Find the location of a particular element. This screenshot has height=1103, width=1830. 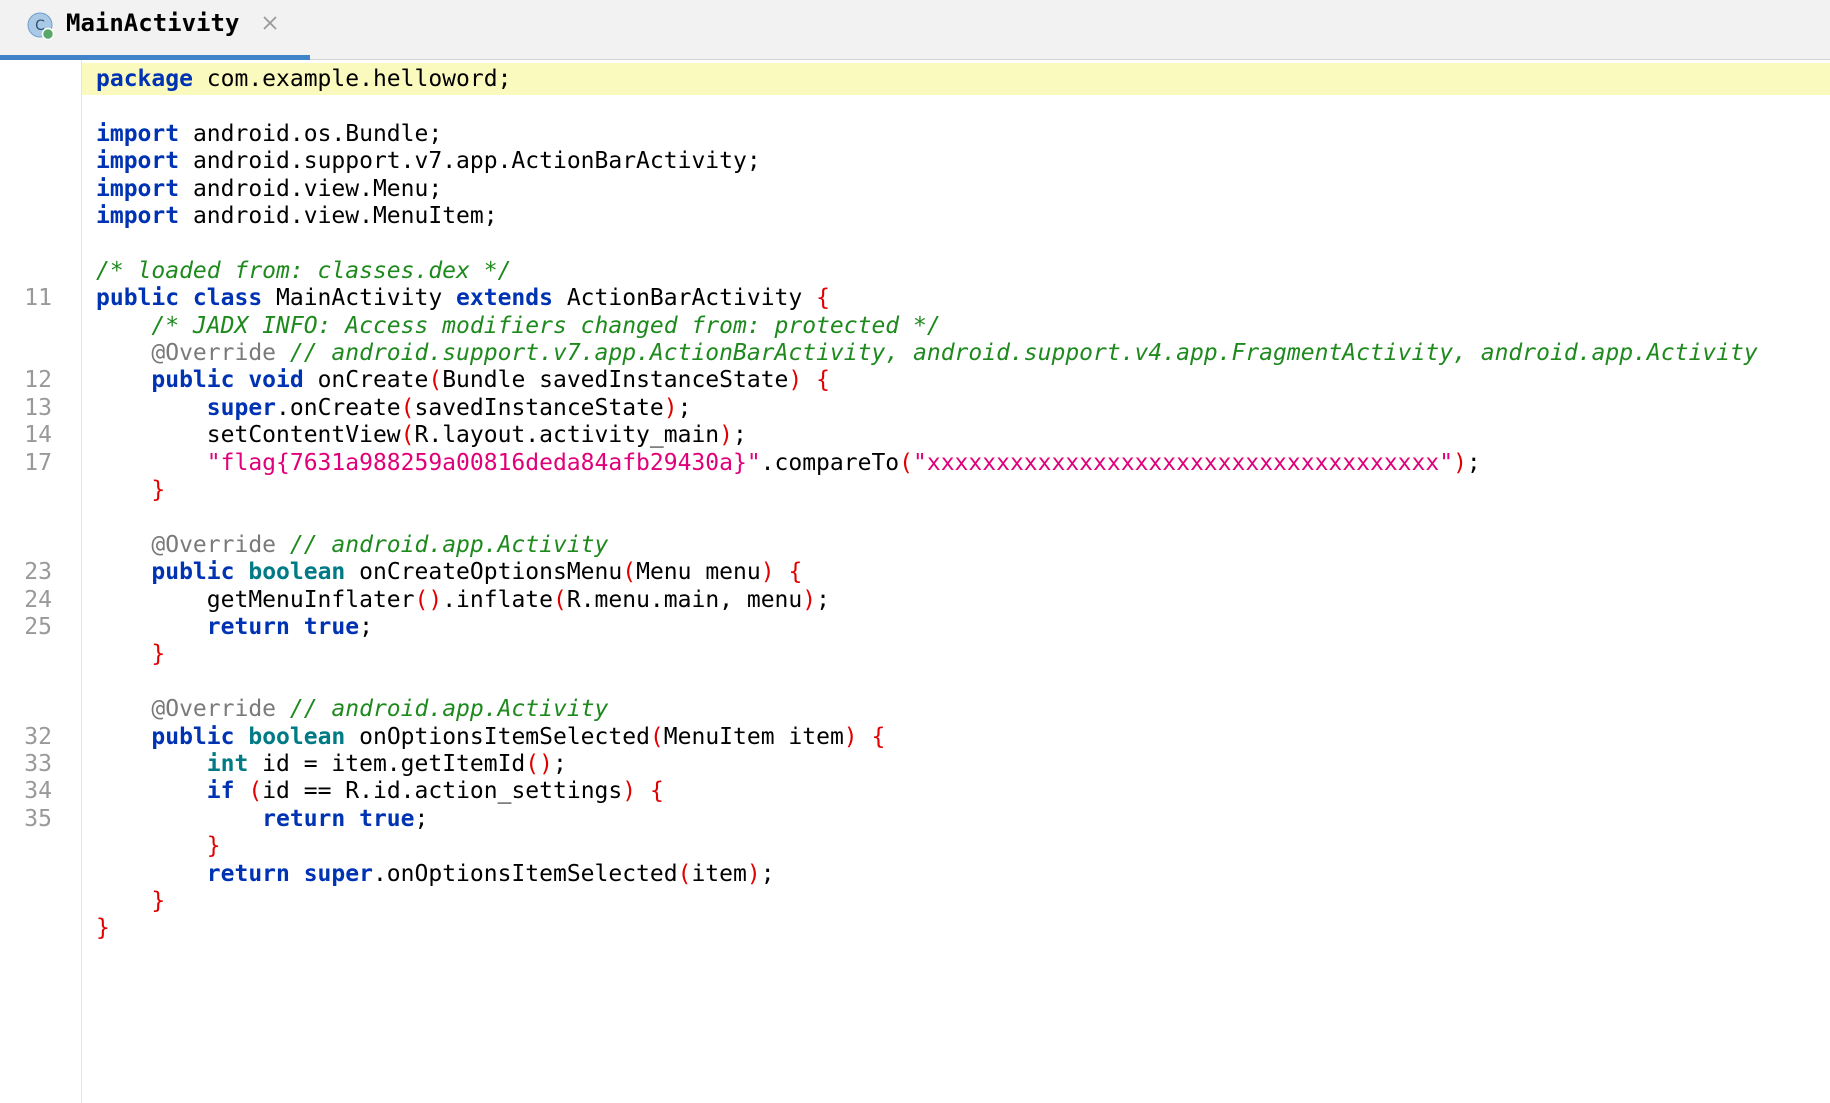

keyword: super is located at coordinates (241, 407).